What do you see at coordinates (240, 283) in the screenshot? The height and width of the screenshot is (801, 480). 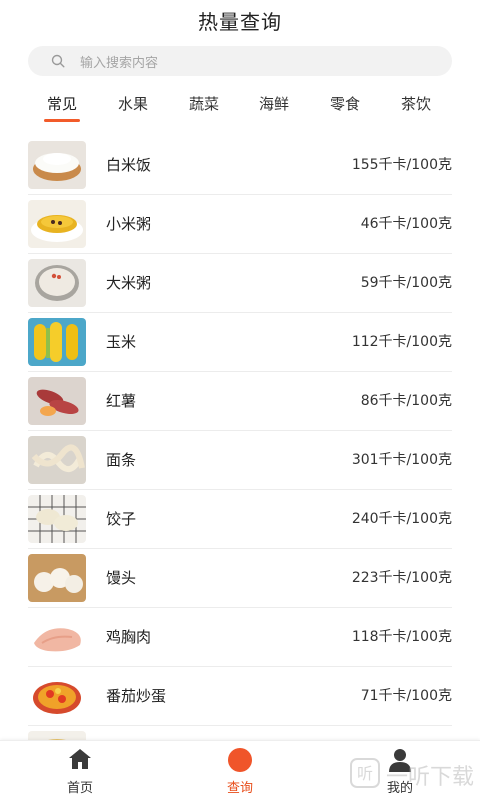 I see `food-row: 大米粥 59千卡/100克` at bounding box center [240, 283].